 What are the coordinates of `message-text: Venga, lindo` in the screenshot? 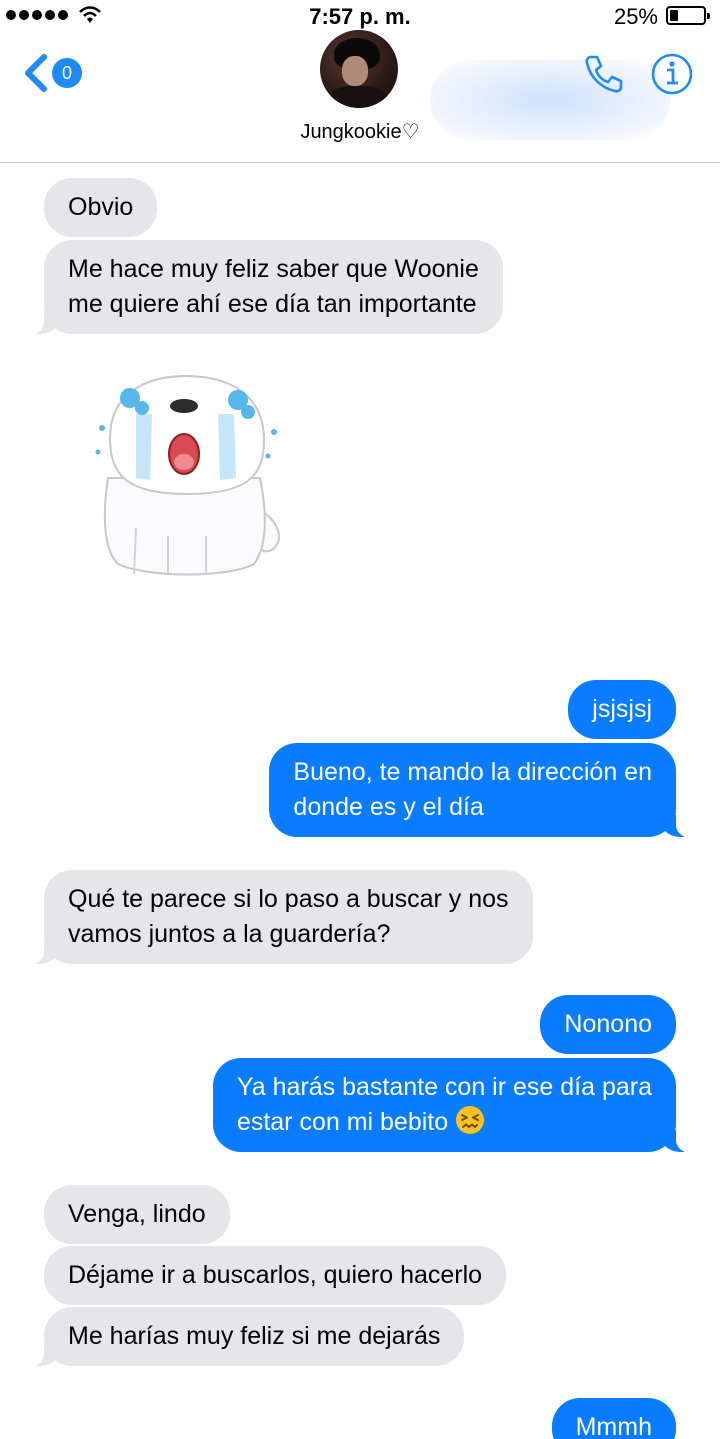 It's located at (137, 1214).